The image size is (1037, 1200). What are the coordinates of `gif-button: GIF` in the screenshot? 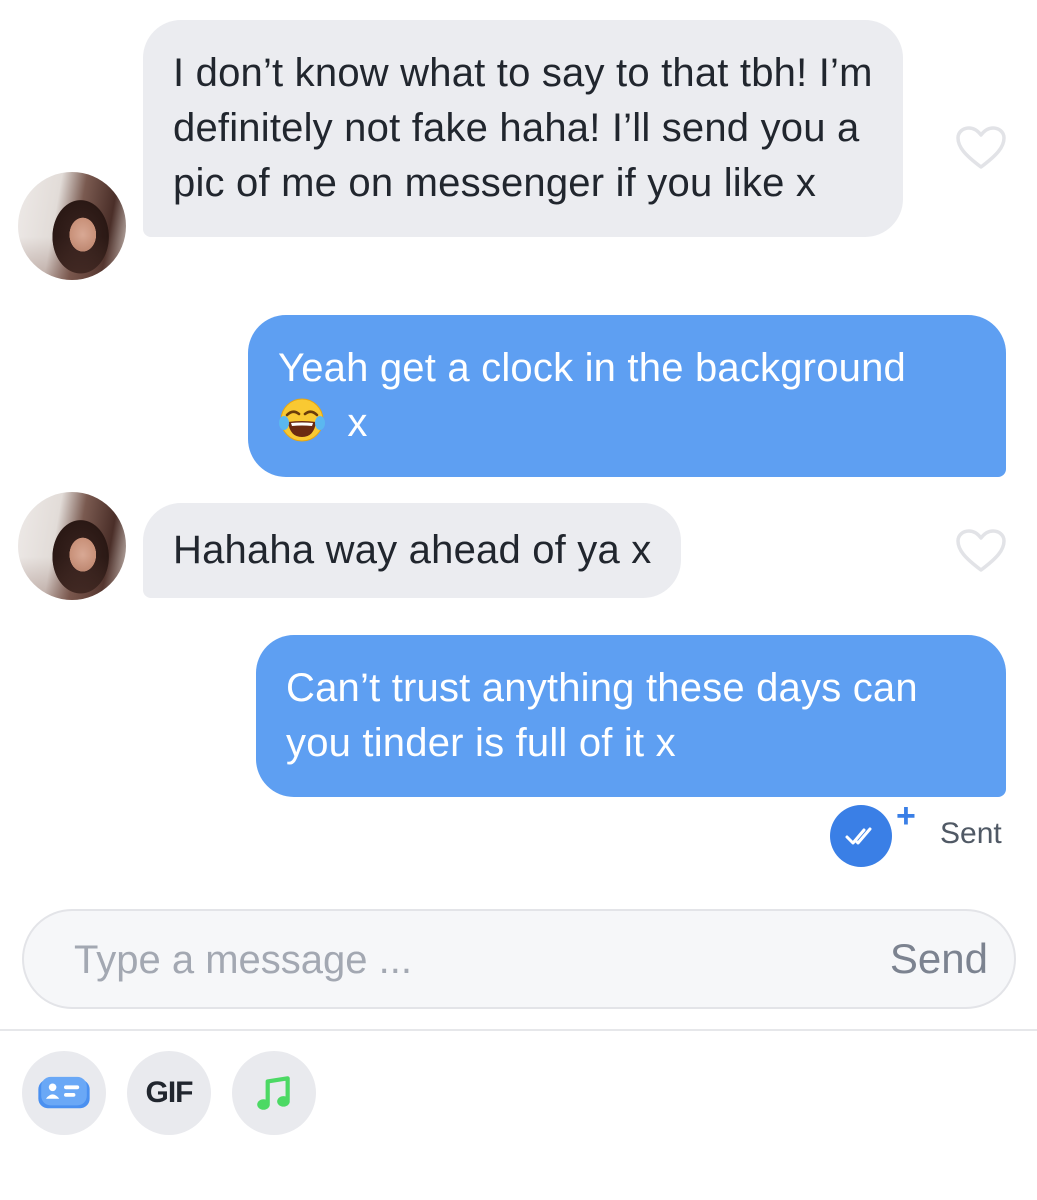 It's located at (169, 1093).